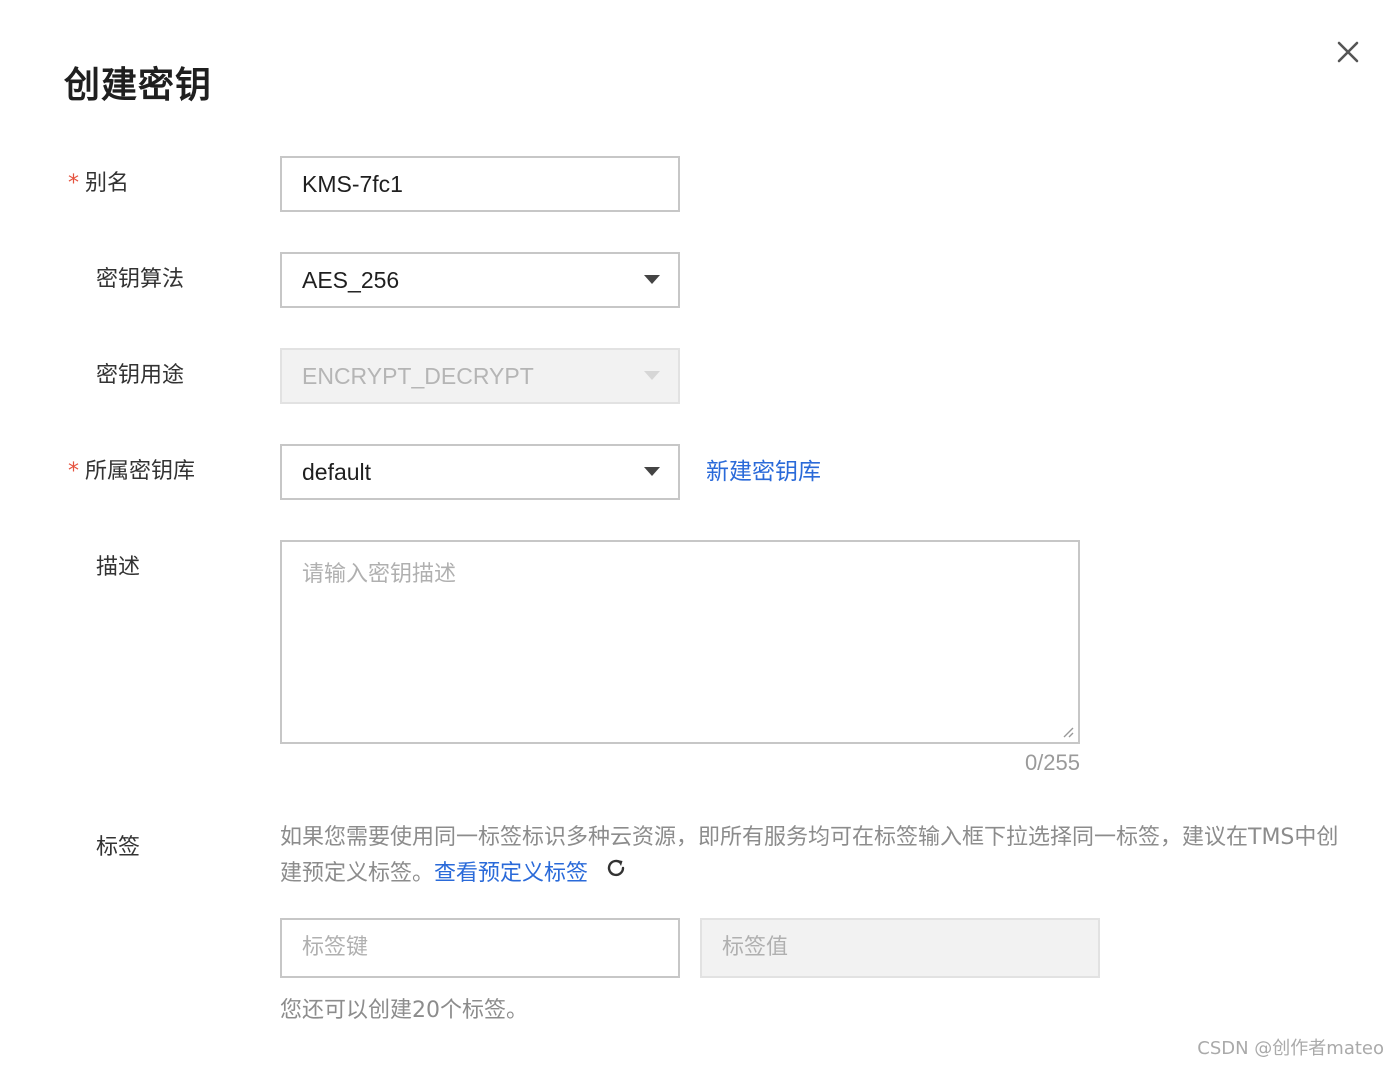  I want to click on usage-select: ENCRYPT_DECRYPT, so click(480, 376).